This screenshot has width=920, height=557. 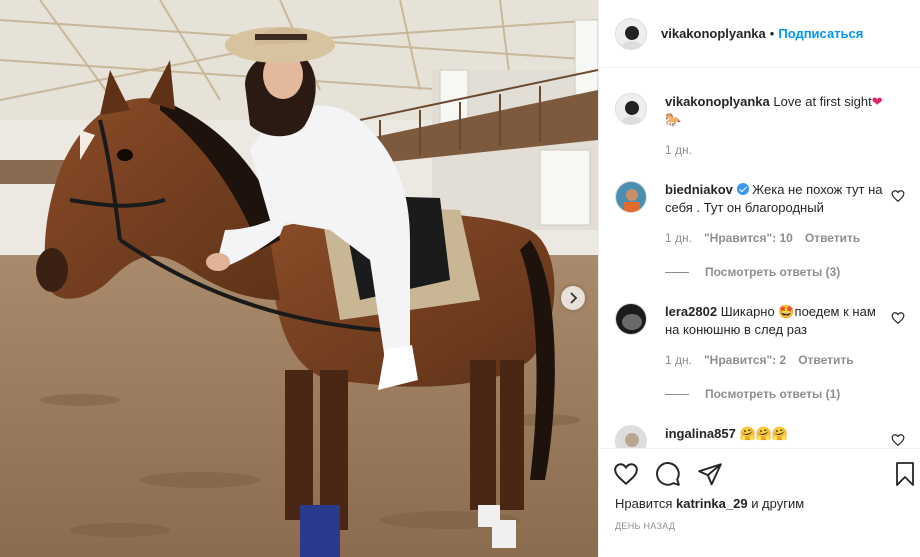 What do you see at coordinates (691, 311) in the screenshot?
I see `comment-username: lera2802` at bounding box center [691, 311].